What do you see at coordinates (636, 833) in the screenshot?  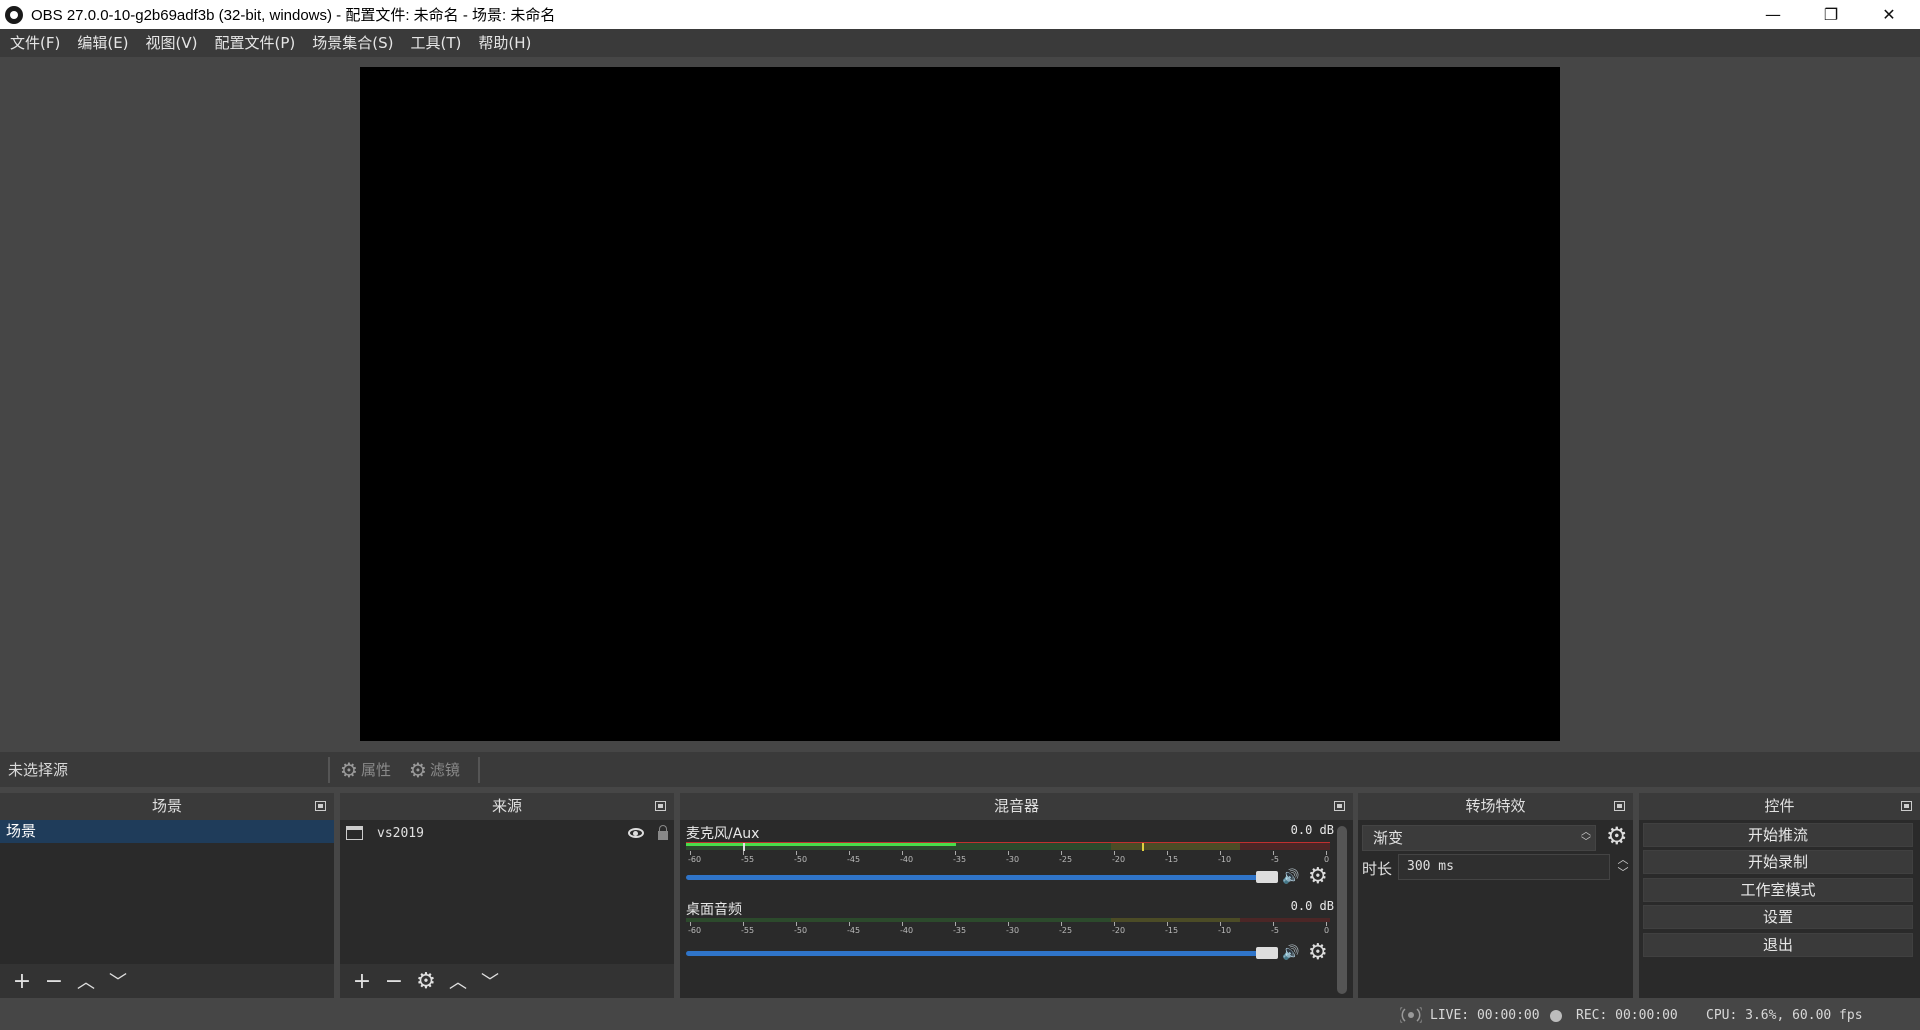 I see `visibility-eye-icon` at bounding box center [636, 833].